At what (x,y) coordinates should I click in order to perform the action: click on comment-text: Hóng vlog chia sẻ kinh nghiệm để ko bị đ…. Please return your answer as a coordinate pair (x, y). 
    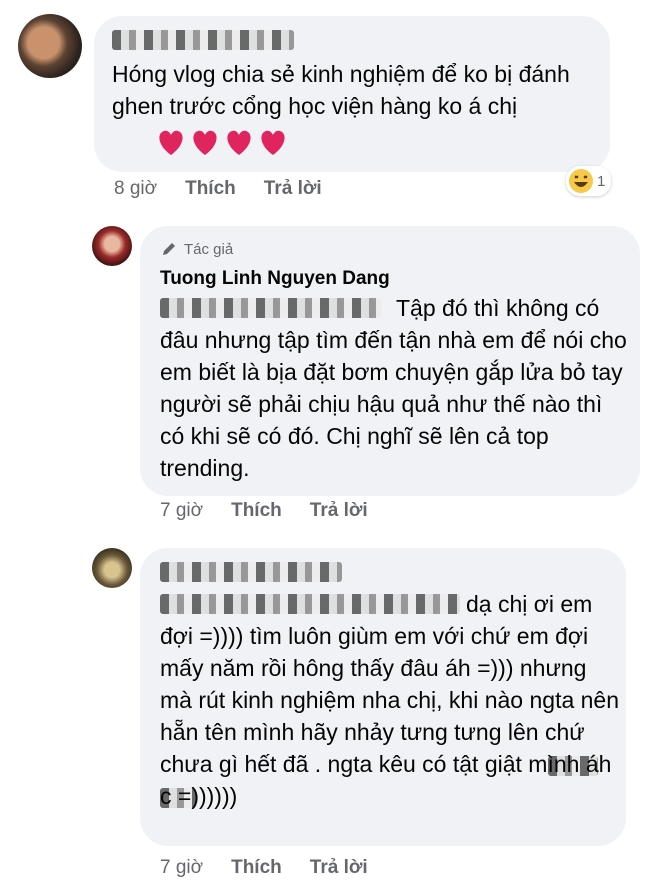
    Looking at the image, I should click on (341, 90).